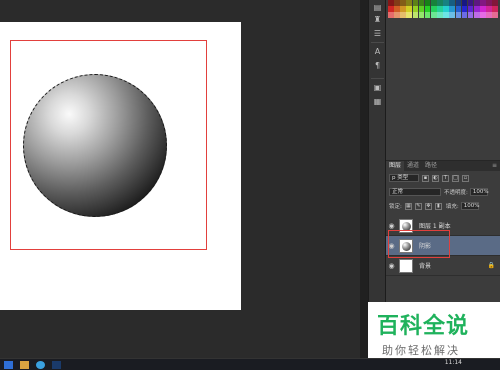  Describe the element at coordinates (377, 42) in the screenshot. I see `divider` at that location.